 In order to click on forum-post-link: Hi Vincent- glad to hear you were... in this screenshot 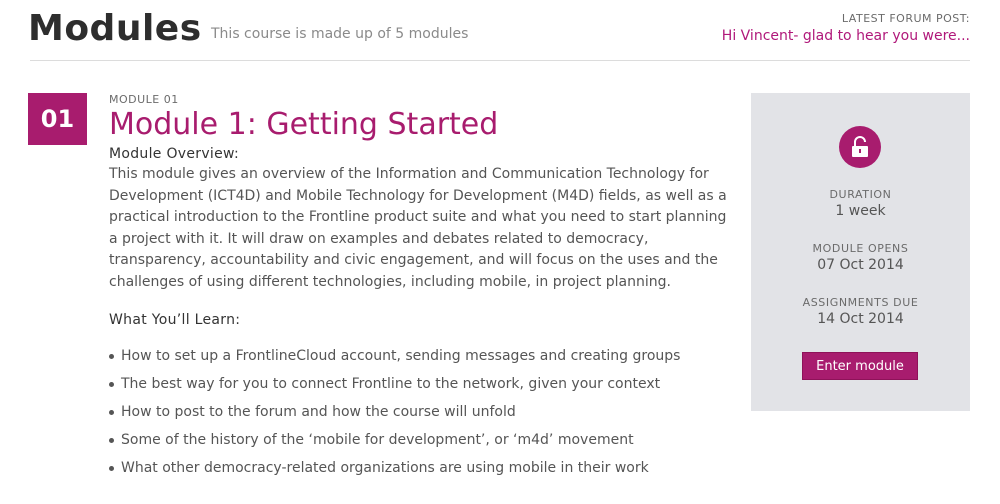, I will do `click(846, 36)`.